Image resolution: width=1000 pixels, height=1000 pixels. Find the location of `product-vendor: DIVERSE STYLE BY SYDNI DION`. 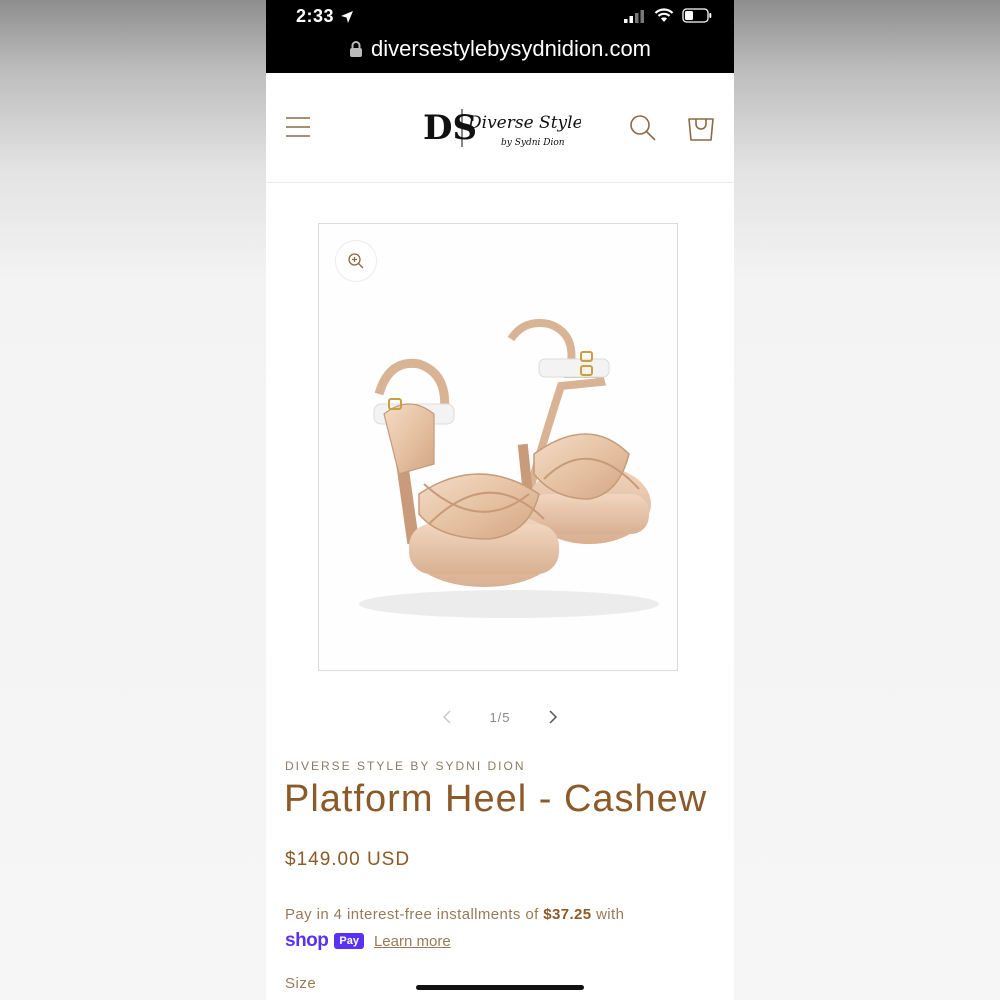

product-vendor: DIVERSE STYLE BY SYDNI DION is located at coordinates (405, 766).